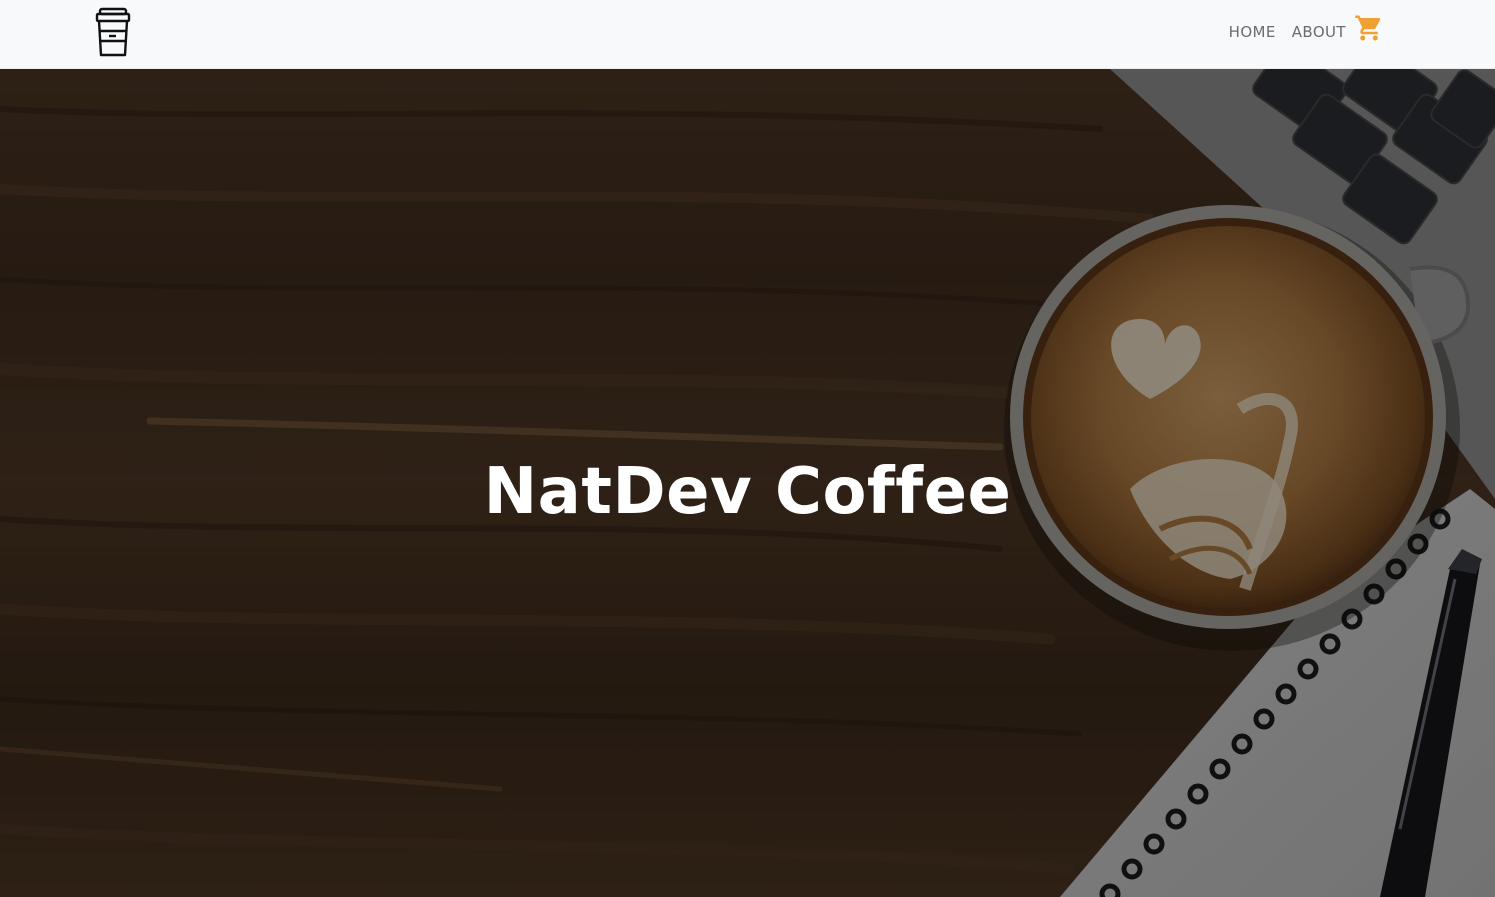 The width and height of the screenshot is (1495, 897). I want to click on coffee-cup-icon, so click(113, 32).